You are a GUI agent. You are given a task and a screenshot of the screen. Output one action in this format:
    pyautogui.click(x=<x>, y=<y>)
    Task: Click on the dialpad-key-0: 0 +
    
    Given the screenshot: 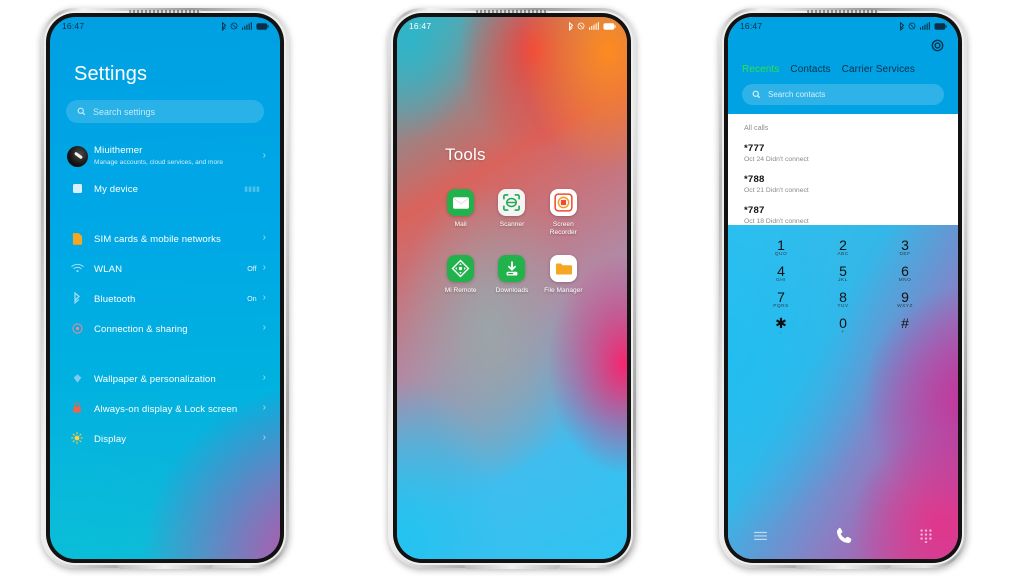 What is the action you would take?
    pyautogui.click(x=843, y=325)
    